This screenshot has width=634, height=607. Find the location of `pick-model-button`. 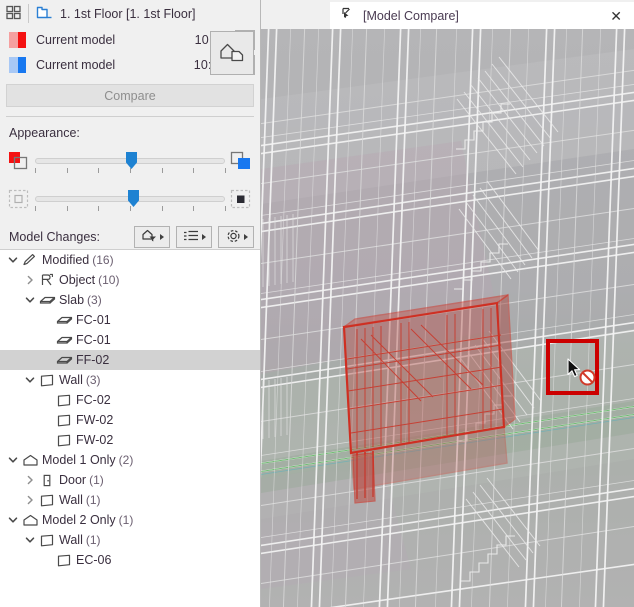

pick-model-button is located at coordinates (232, 53).